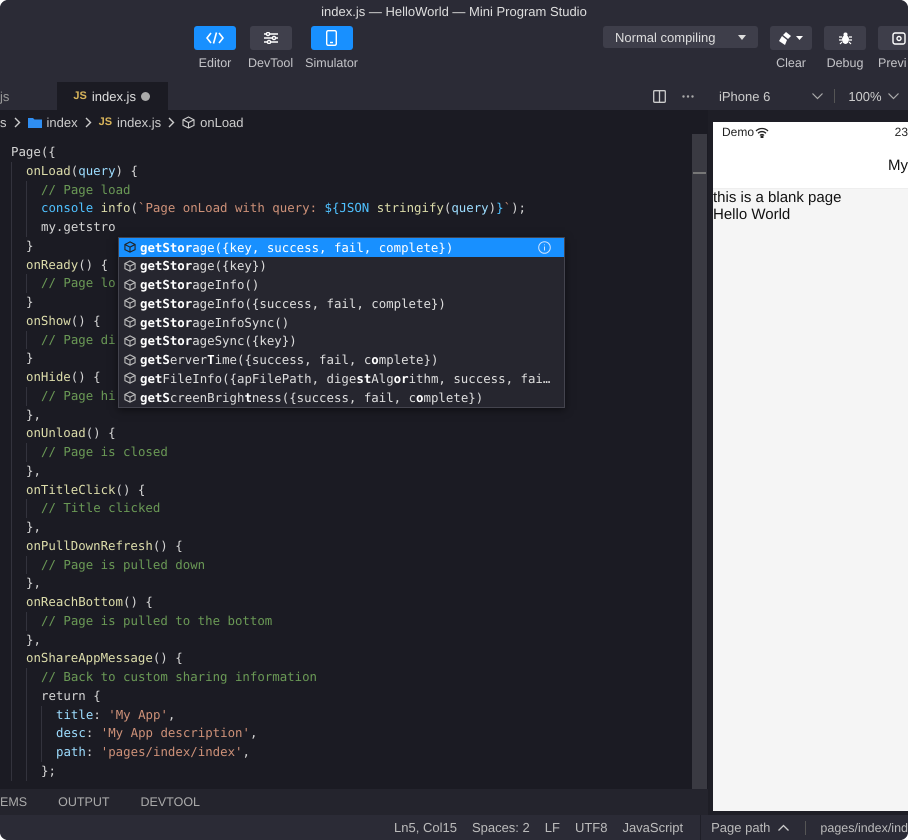  I want to click on code-line: onShow() {, so click(63, 321).